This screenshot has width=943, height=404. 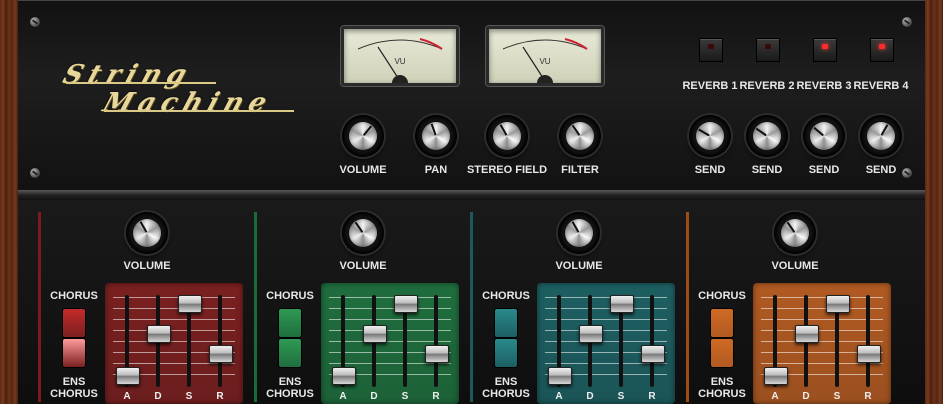 What do you see at coordinates (363, 170) in the screenshot?
I see `volume-label: VOLUME` at bounding box center [363, 170].